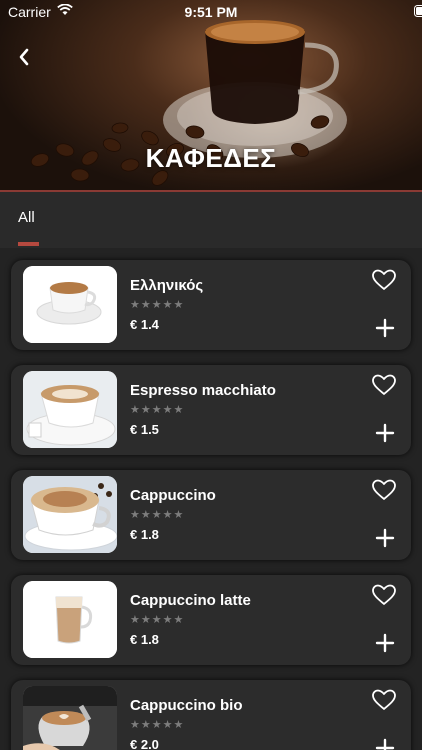 The image size is (422, 750). What do you see at coordinates (144, 743) in the screenshot?
I see `item-price: € 2.0` at bounding box center [144, 743].